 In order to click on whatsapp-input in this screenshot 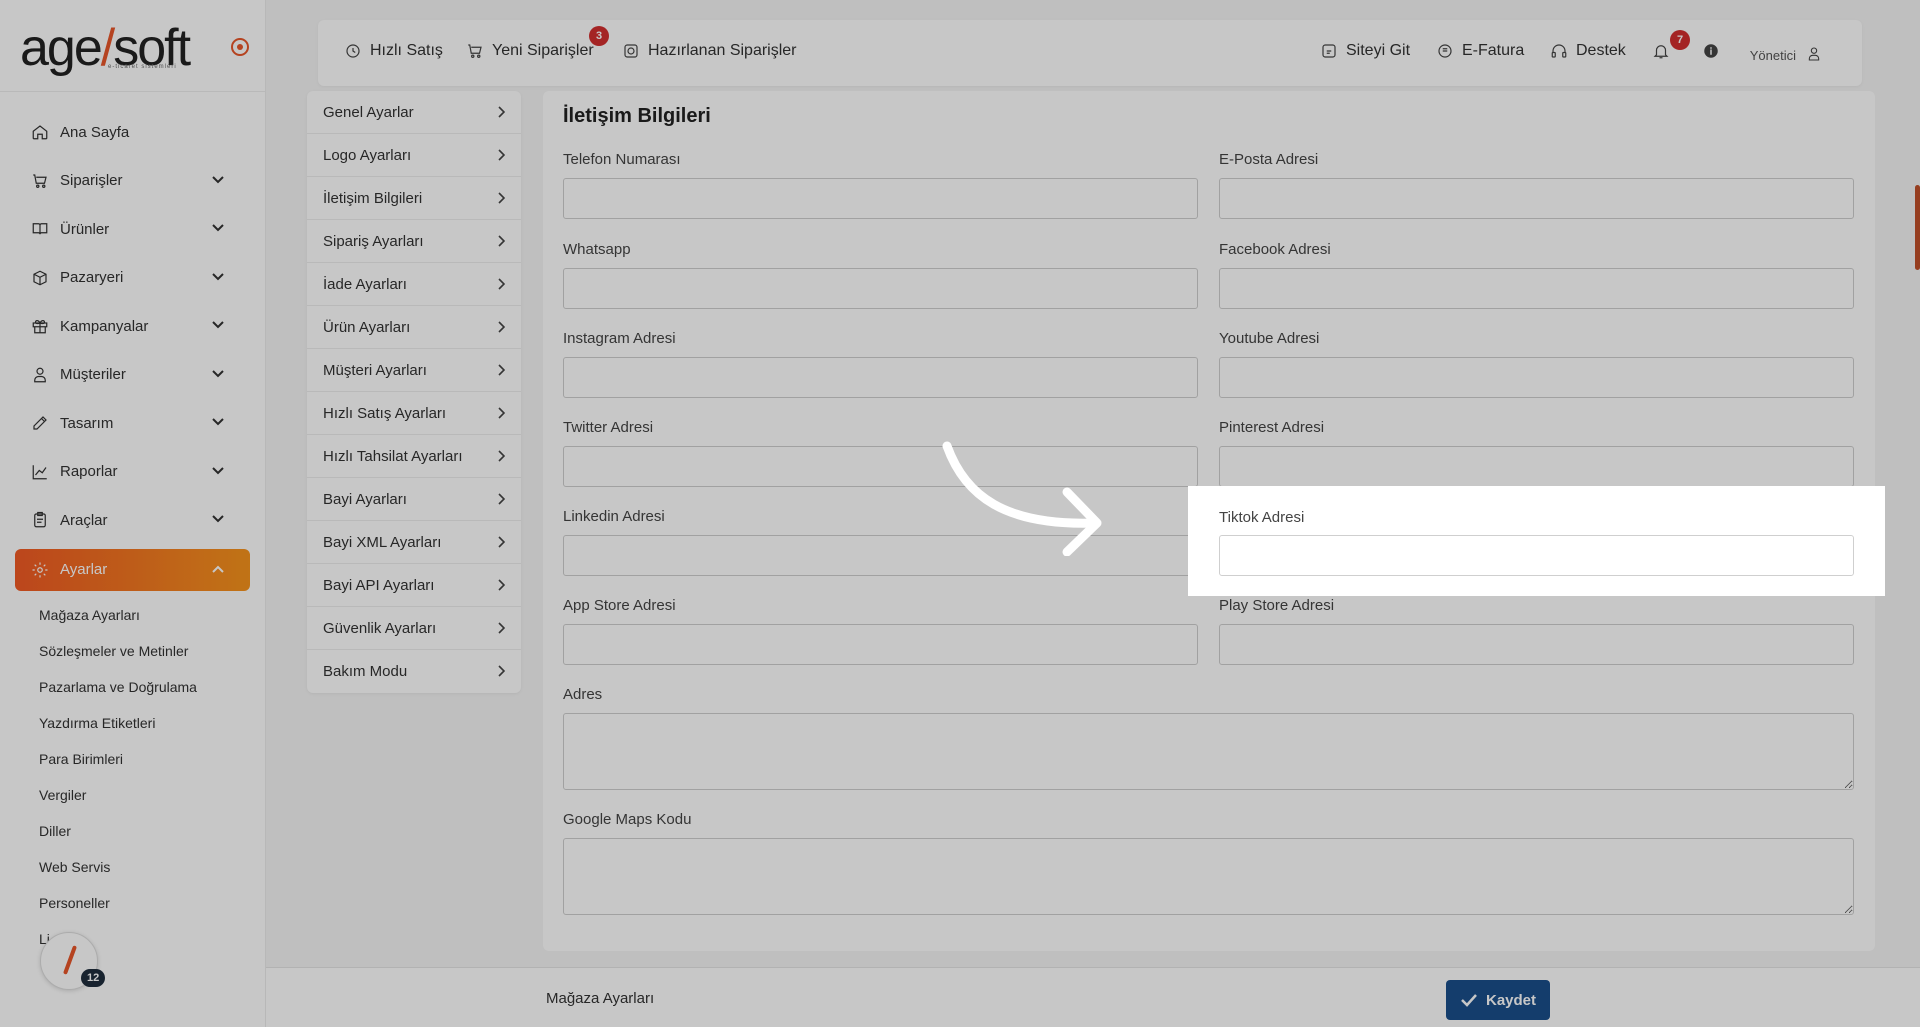, I will do `click(880, 288)`.